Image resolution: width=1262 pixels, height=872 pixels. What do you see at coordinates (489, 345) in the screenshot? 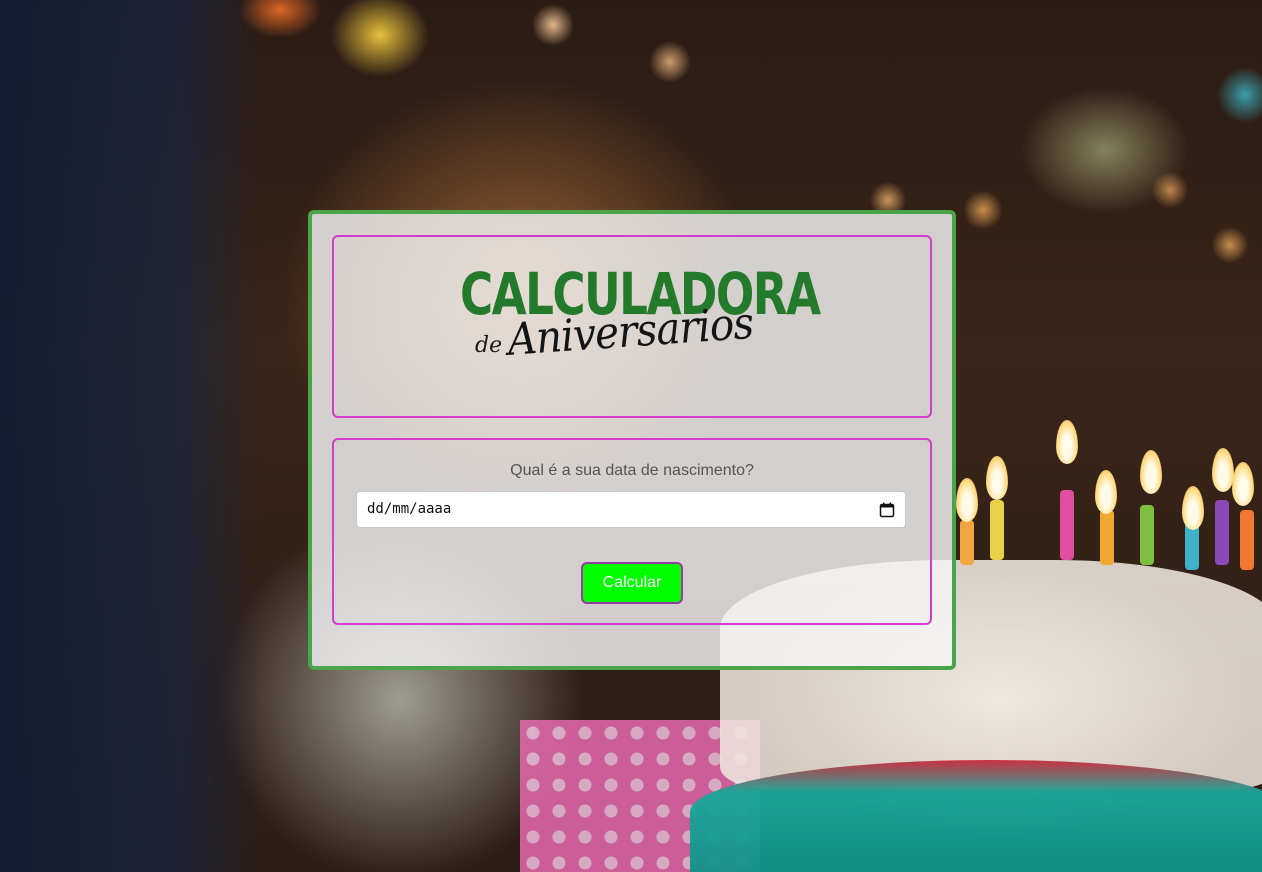
I see `logo-de: de` at bounding box center [489, 345].